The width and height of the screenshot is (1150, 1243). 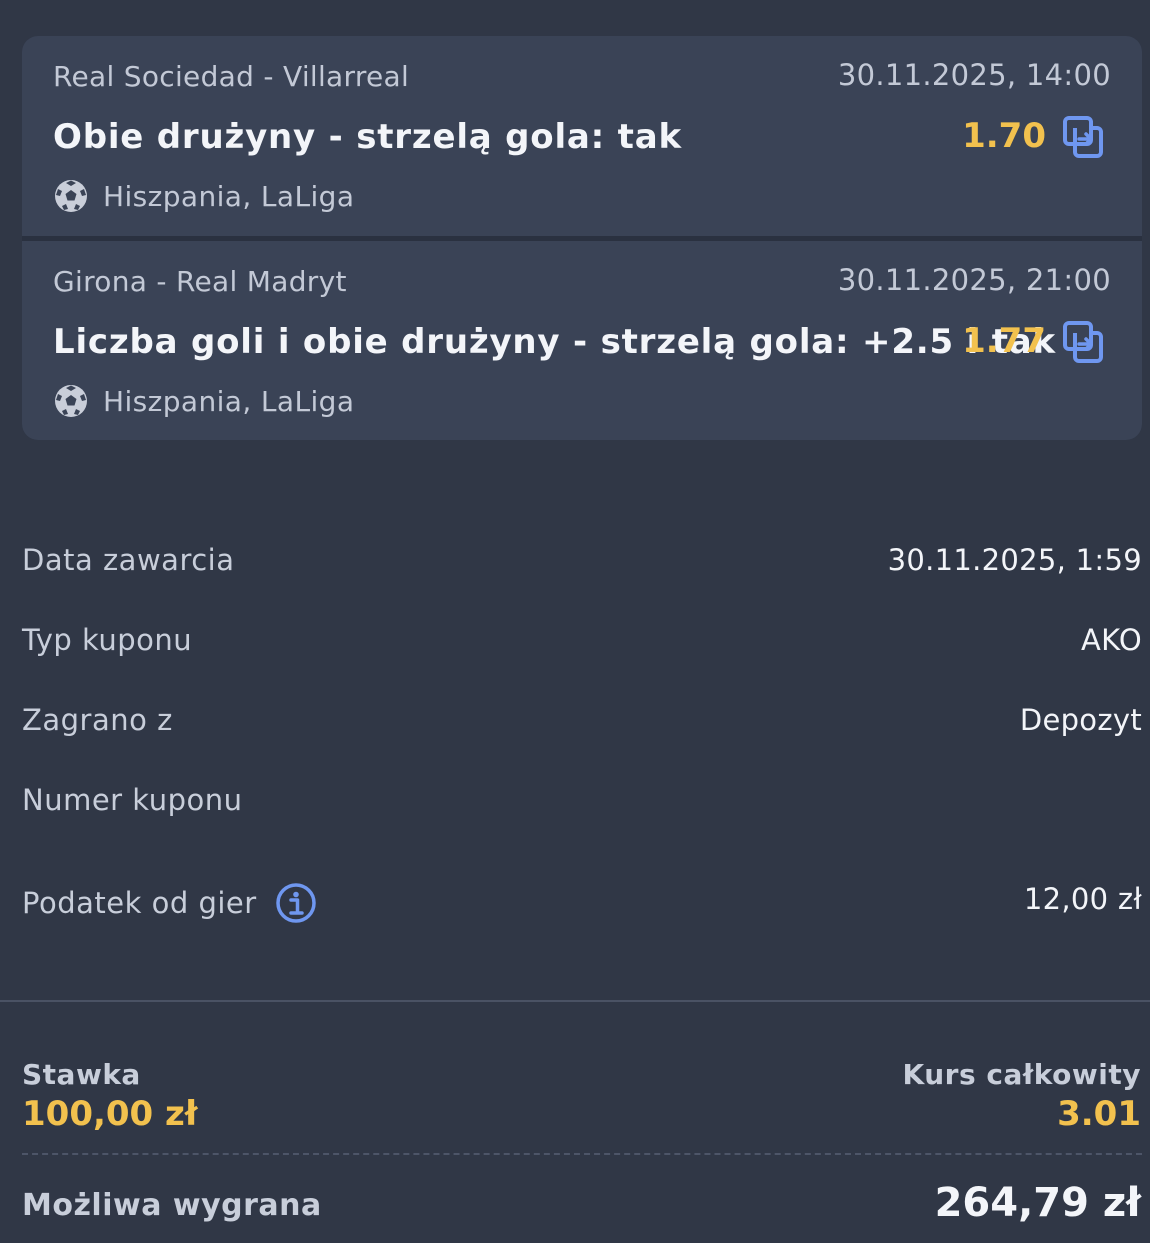 What do you see at coordinates (110, 1114) in the screenshot?
I see `stake-value: 100,00 zł` at bounding box center [110, 1114].